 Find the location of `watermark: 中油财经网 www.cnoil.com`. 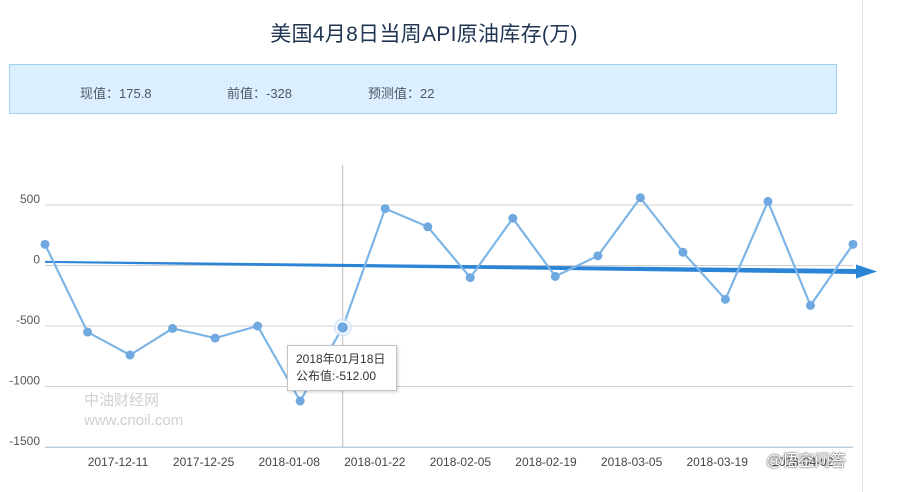

watermark: 中油财经网 www.cnoil.com is located at coordinates (133, 411).